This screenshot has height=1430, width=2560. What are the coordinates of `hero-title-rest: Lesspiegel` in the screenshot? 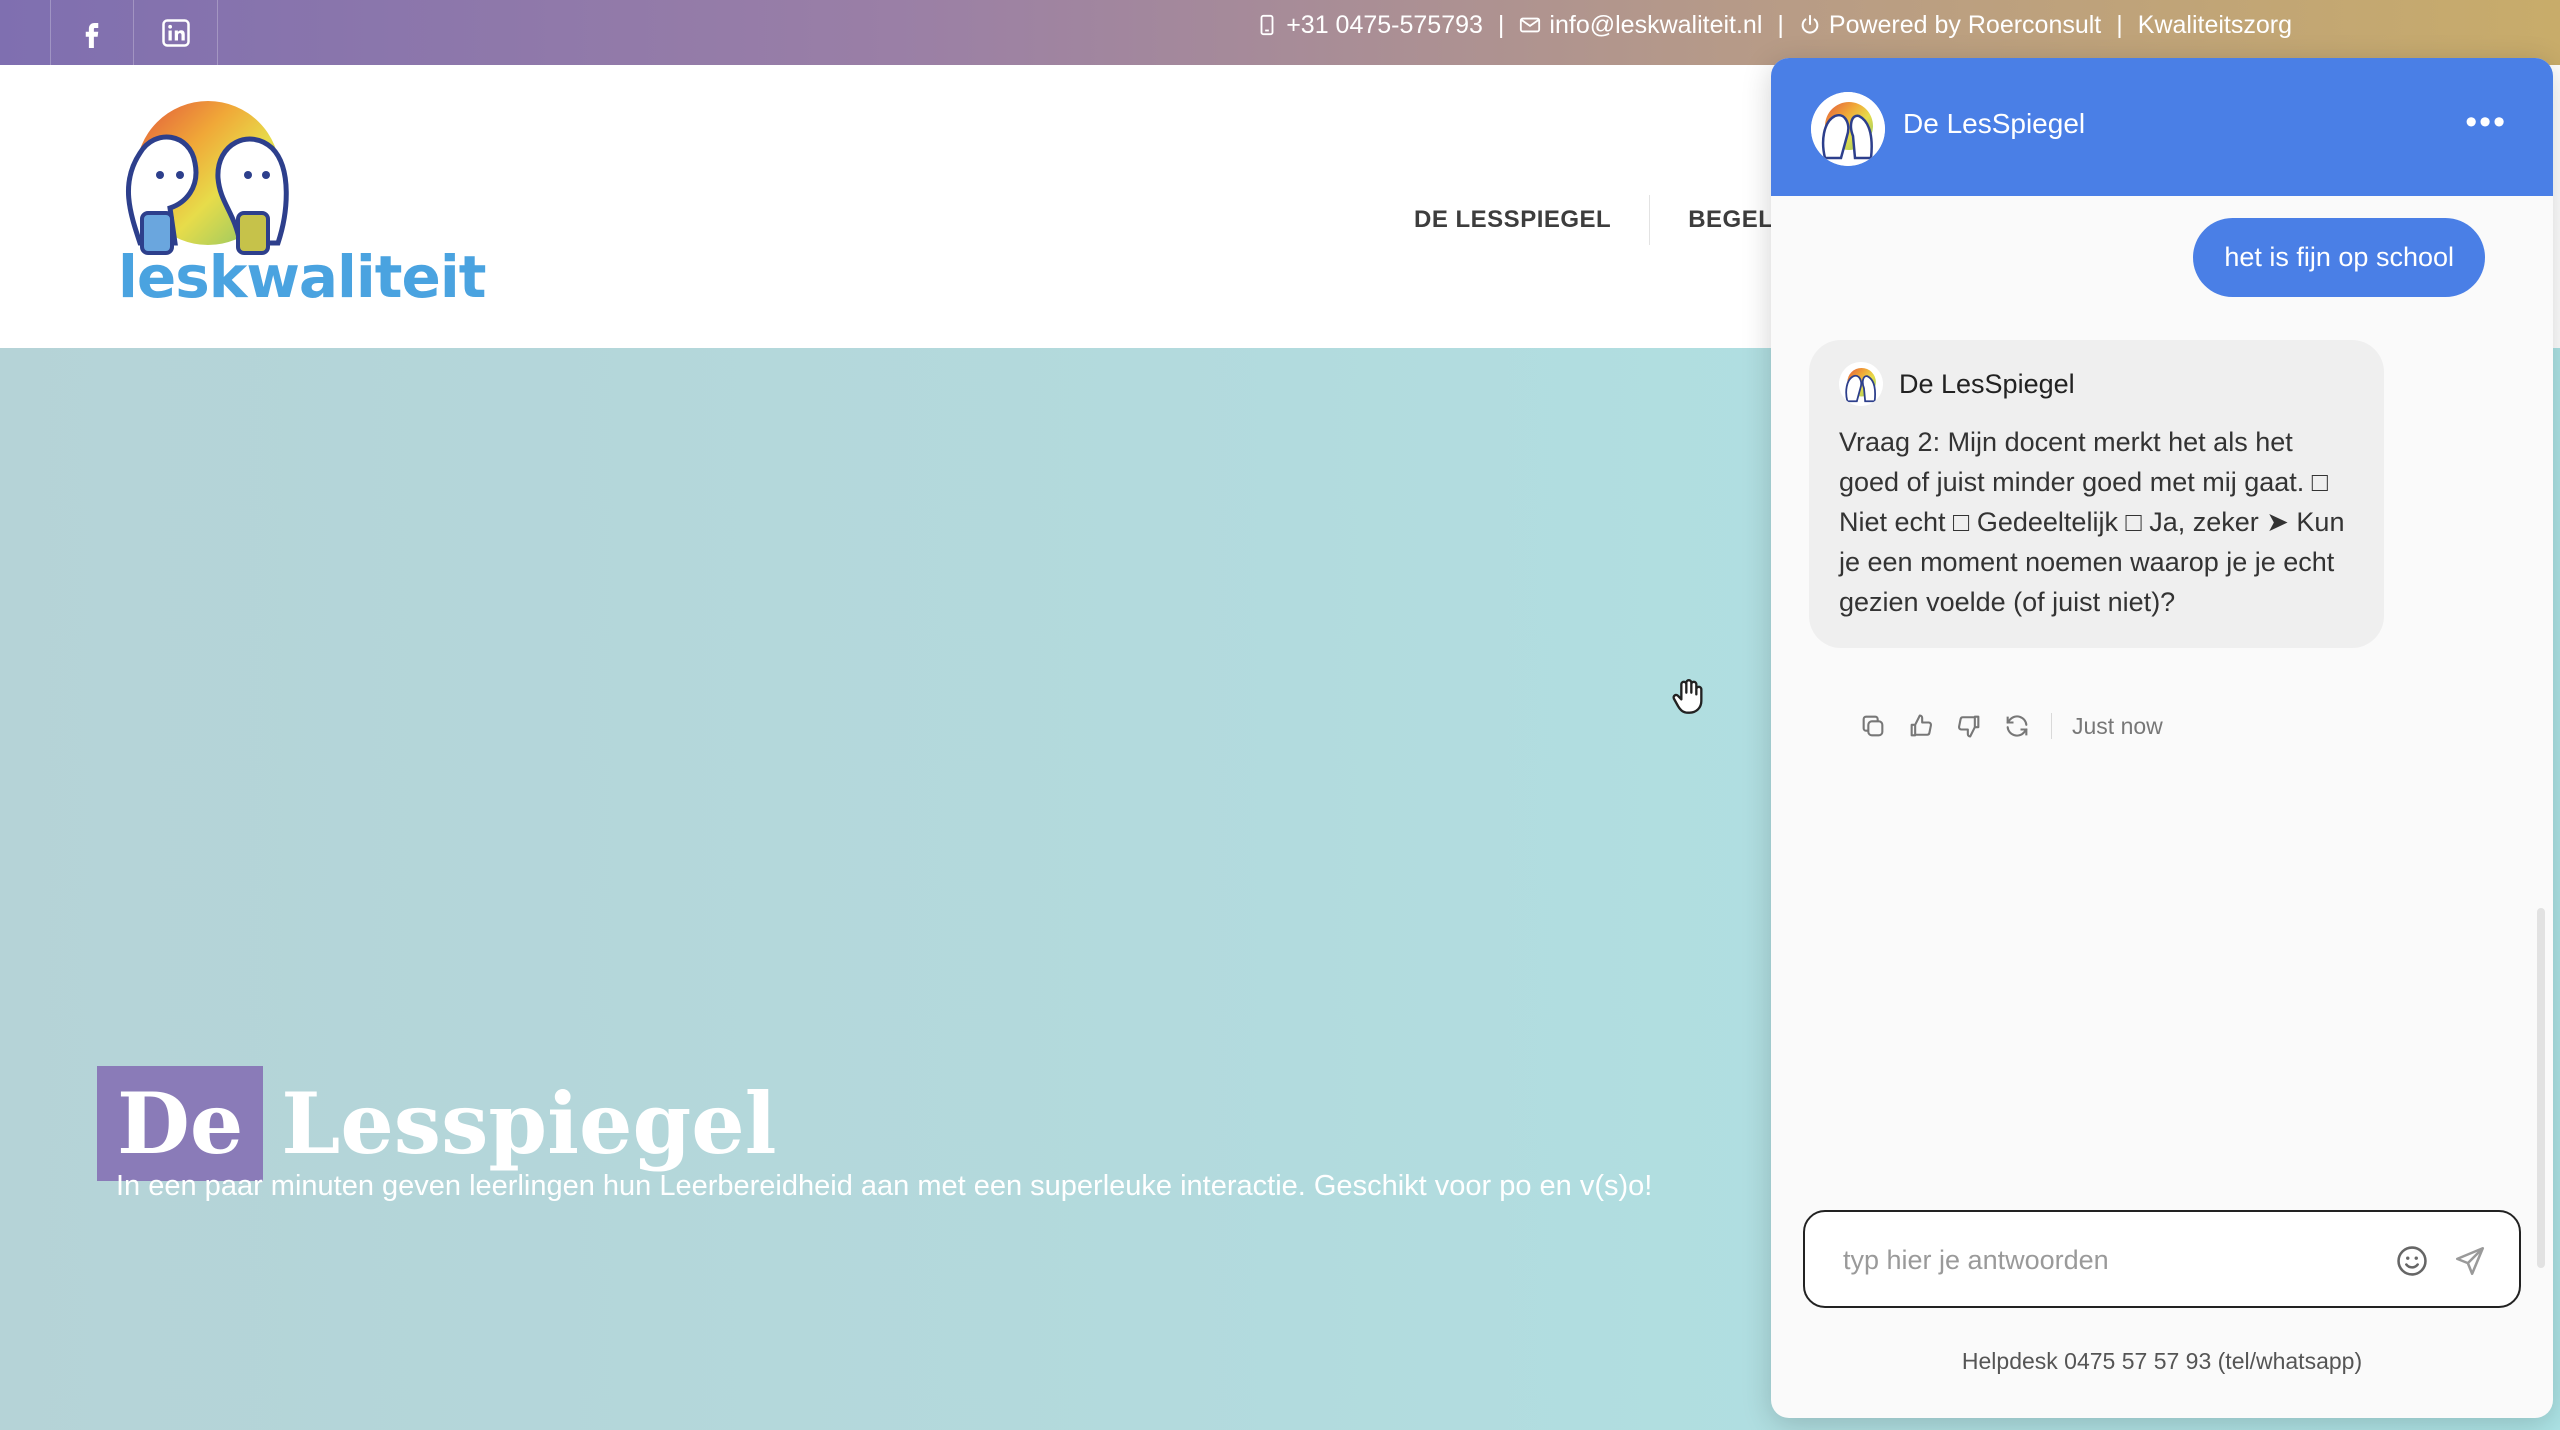 It's located at (529, 1124).